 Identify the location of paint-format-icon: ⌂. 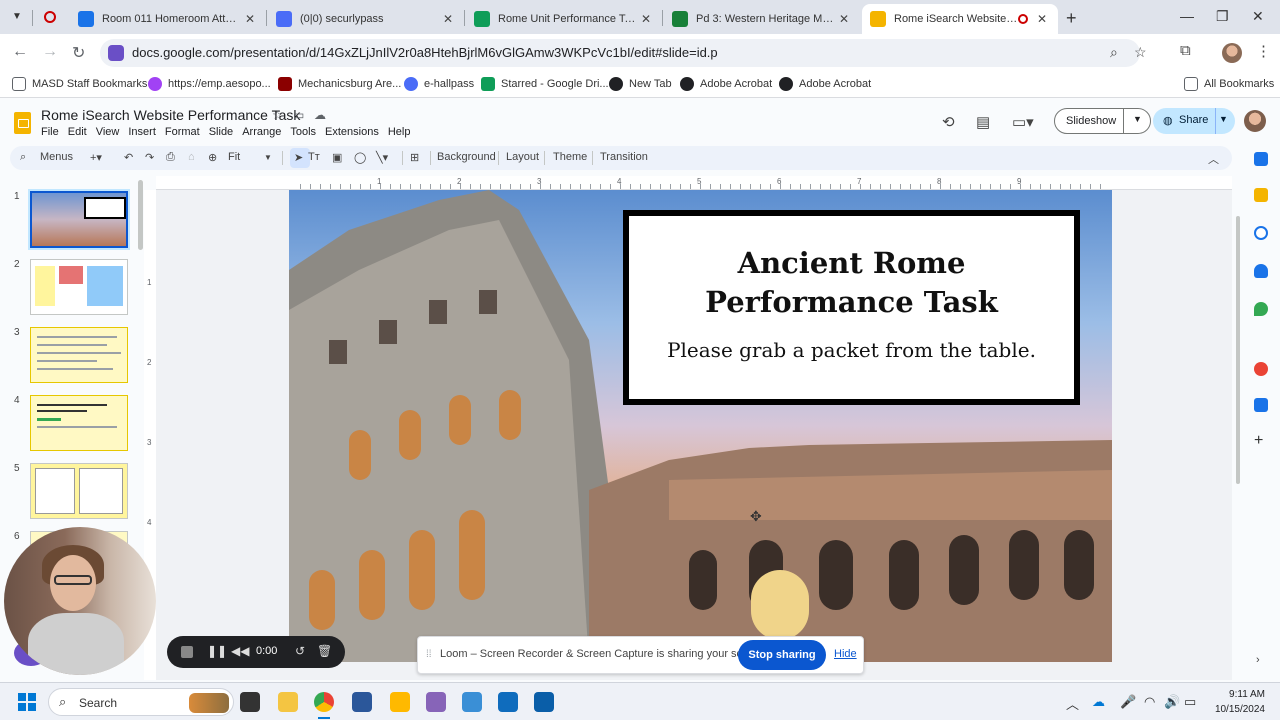
(191, 157).